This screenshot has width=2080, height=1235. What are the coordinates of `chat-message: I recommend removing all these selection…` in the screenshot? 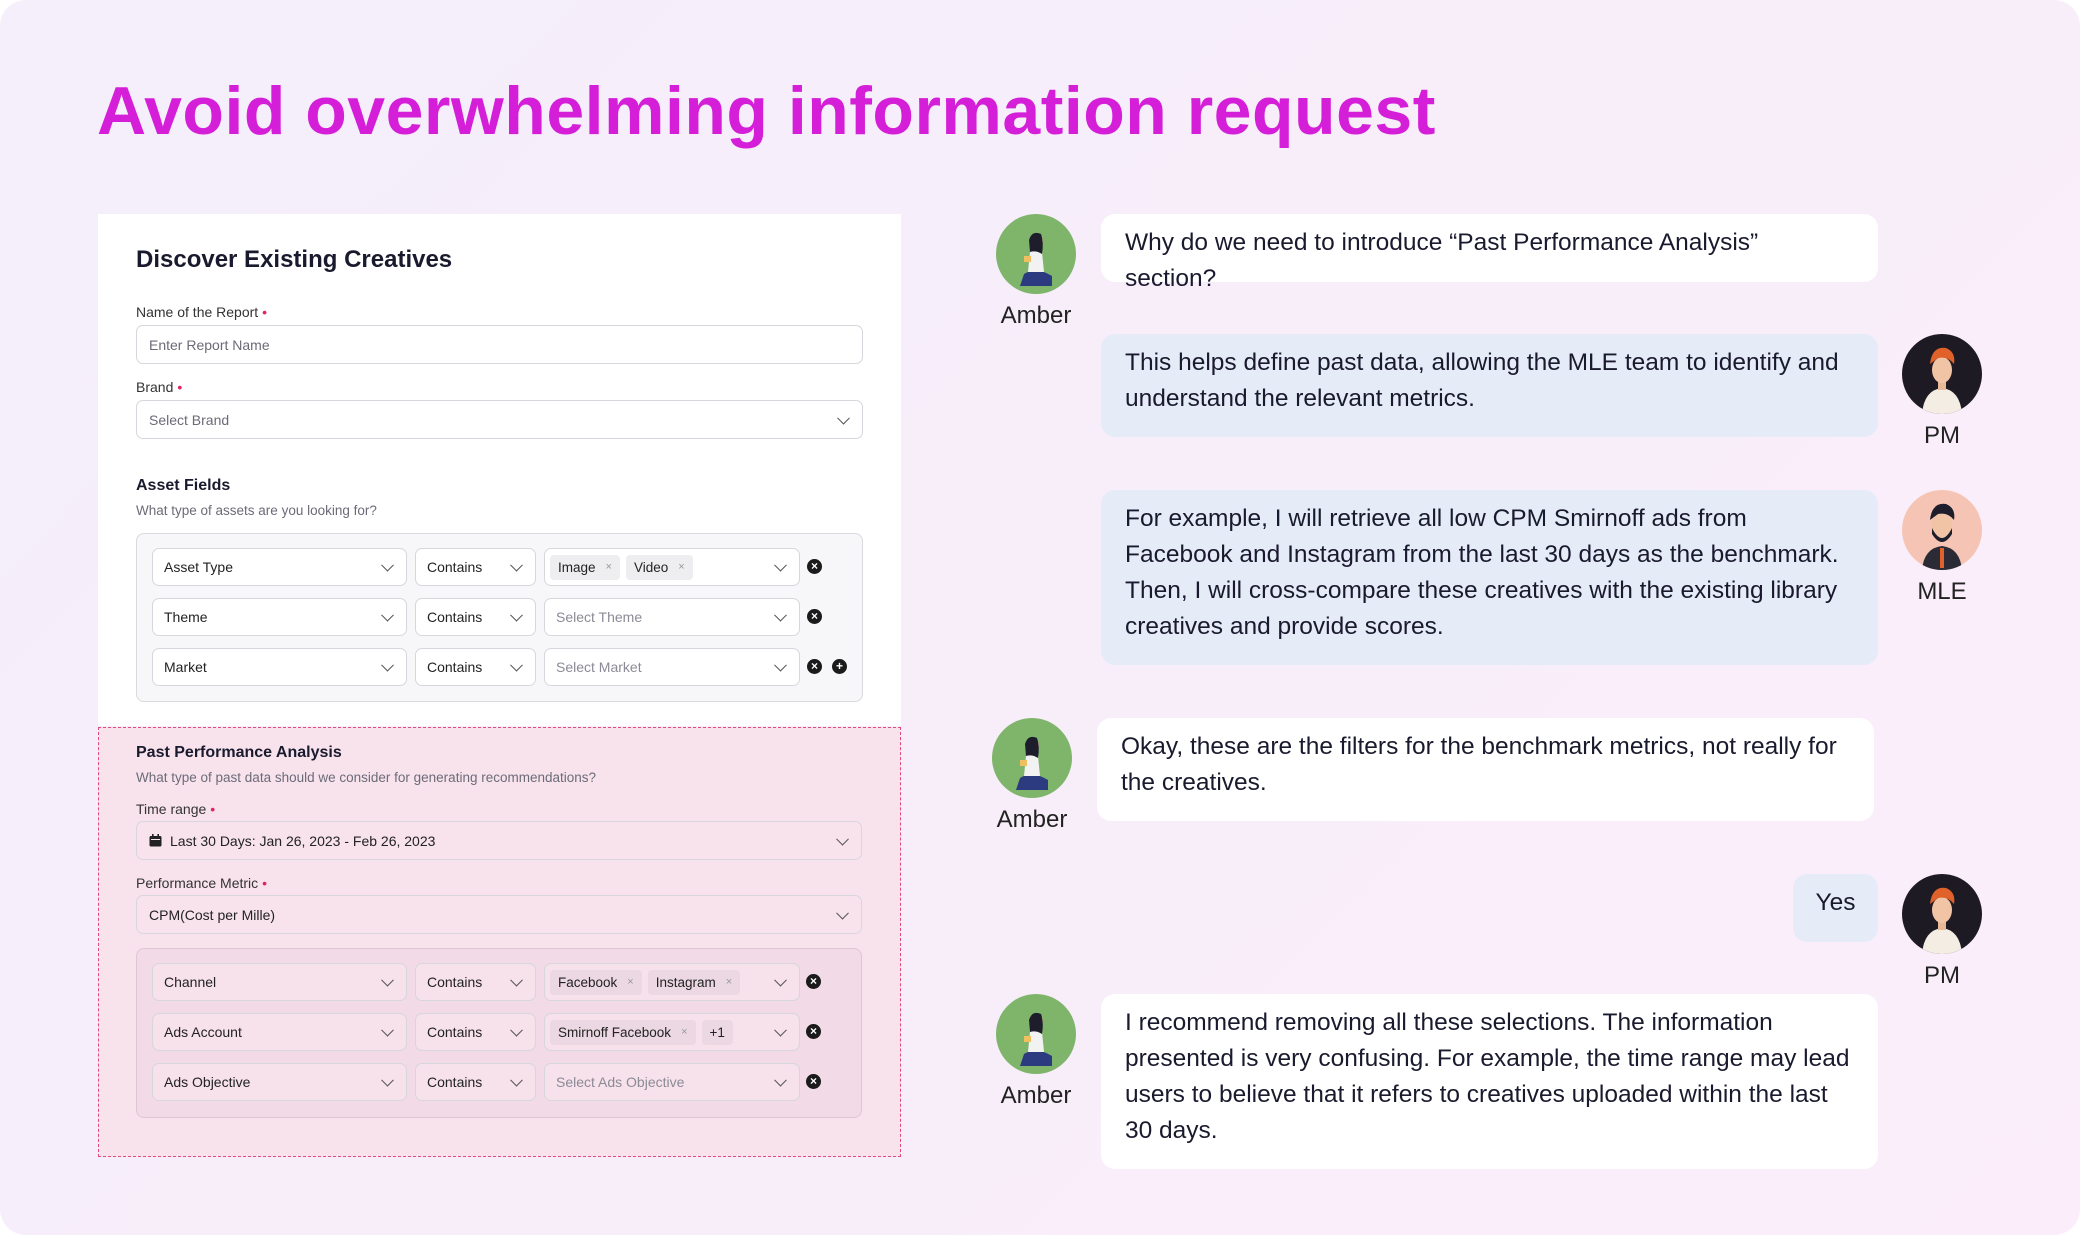 It's located at (1489, 1081).